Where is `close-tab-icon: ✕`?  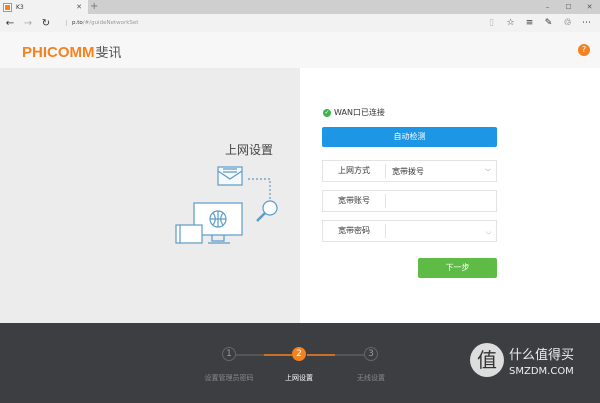
close-tab-icon: ✕ is located at coordinates (79, 7).